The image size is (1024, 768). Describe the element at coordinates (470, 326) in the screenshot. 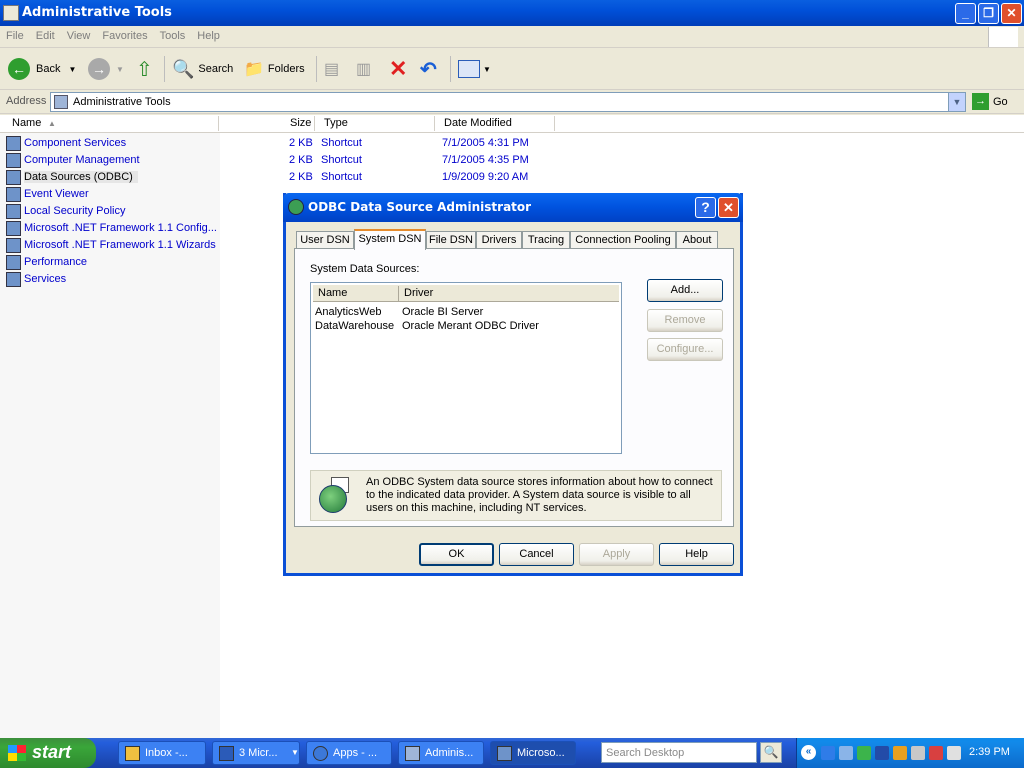

I see `dsn-driver: Oracle Merant ODBC Driver` at that location.